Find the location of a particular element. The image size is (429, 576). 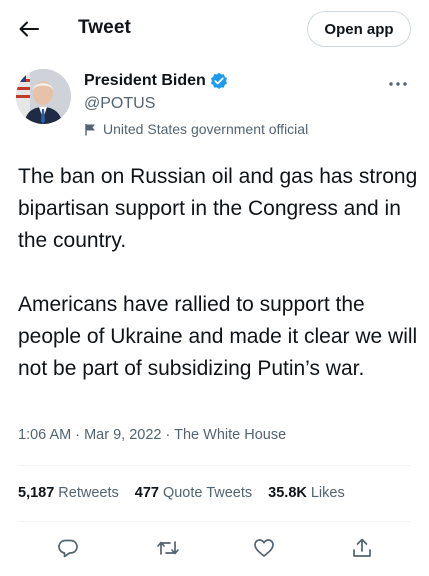

share-icon is located at coordinates (362, 547).